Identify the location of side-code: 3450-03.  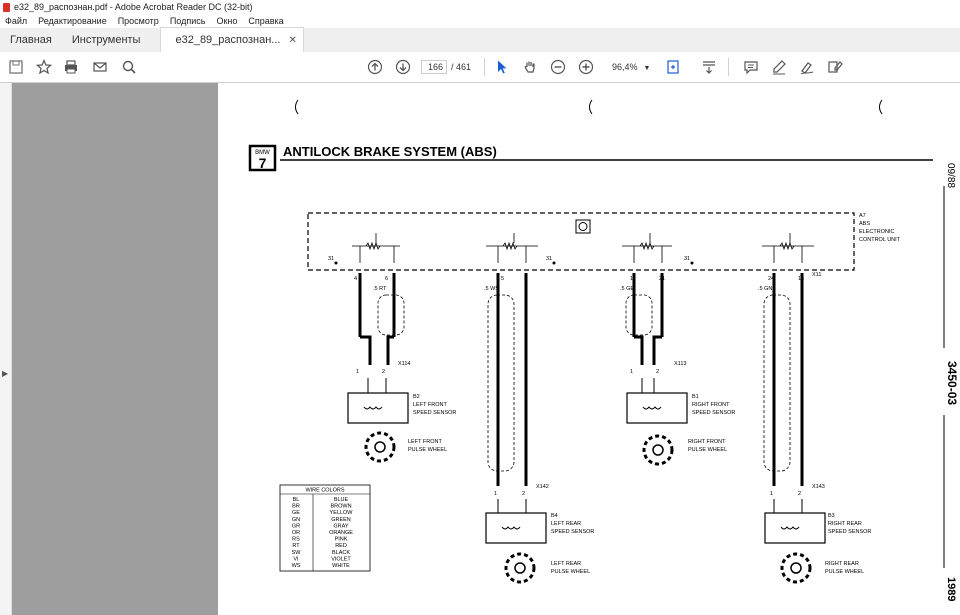
(952, 383).